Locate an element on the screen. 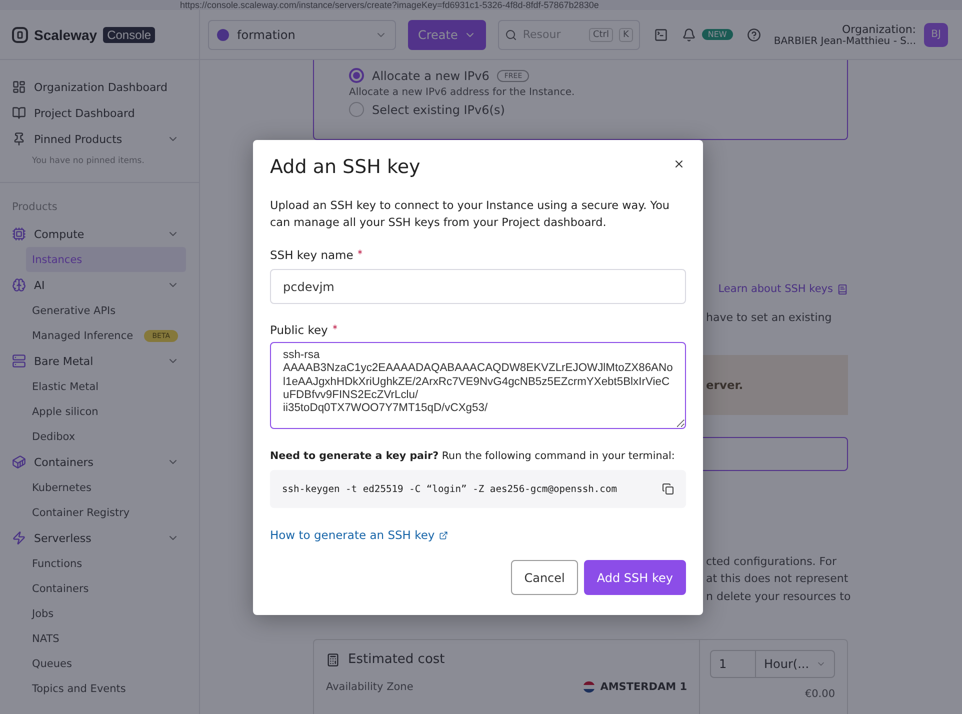 The height and width of the screenshot is (714, 962). sidebar-item: Serverless is located at coordinates (99, 538).